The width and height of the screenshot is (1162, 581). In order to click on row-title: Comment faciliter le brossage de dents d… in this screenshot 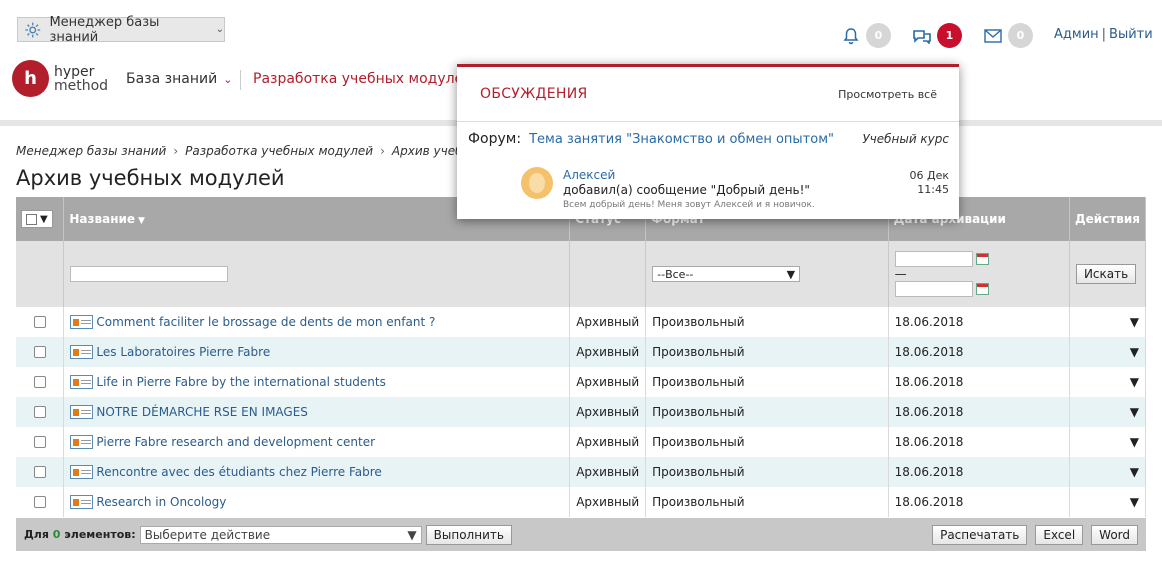, I will do `click(265, 322)`.